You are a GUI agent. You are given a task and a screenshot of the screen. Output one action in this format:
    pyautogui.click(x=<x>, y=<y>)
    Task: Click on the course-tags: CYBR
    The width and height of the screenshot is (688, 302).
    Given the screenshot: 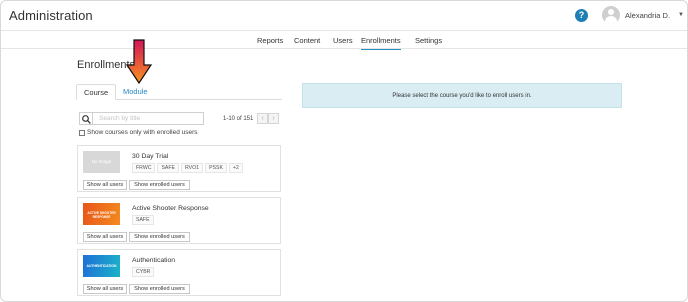 What is the action you would take?
    pyautogui.click(x=143, y=272)
    